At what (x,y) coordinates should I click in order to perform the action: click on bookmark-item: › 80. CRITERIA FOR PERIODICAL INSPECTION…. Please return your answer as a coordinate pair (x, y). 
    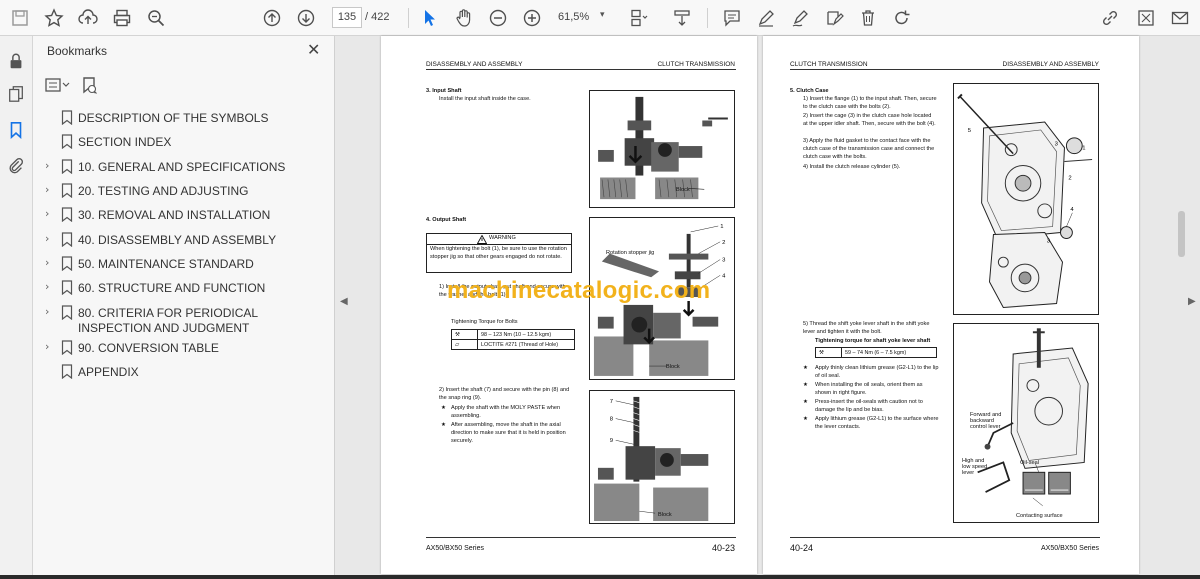
    Looking at the image, I should click on (188, 322).